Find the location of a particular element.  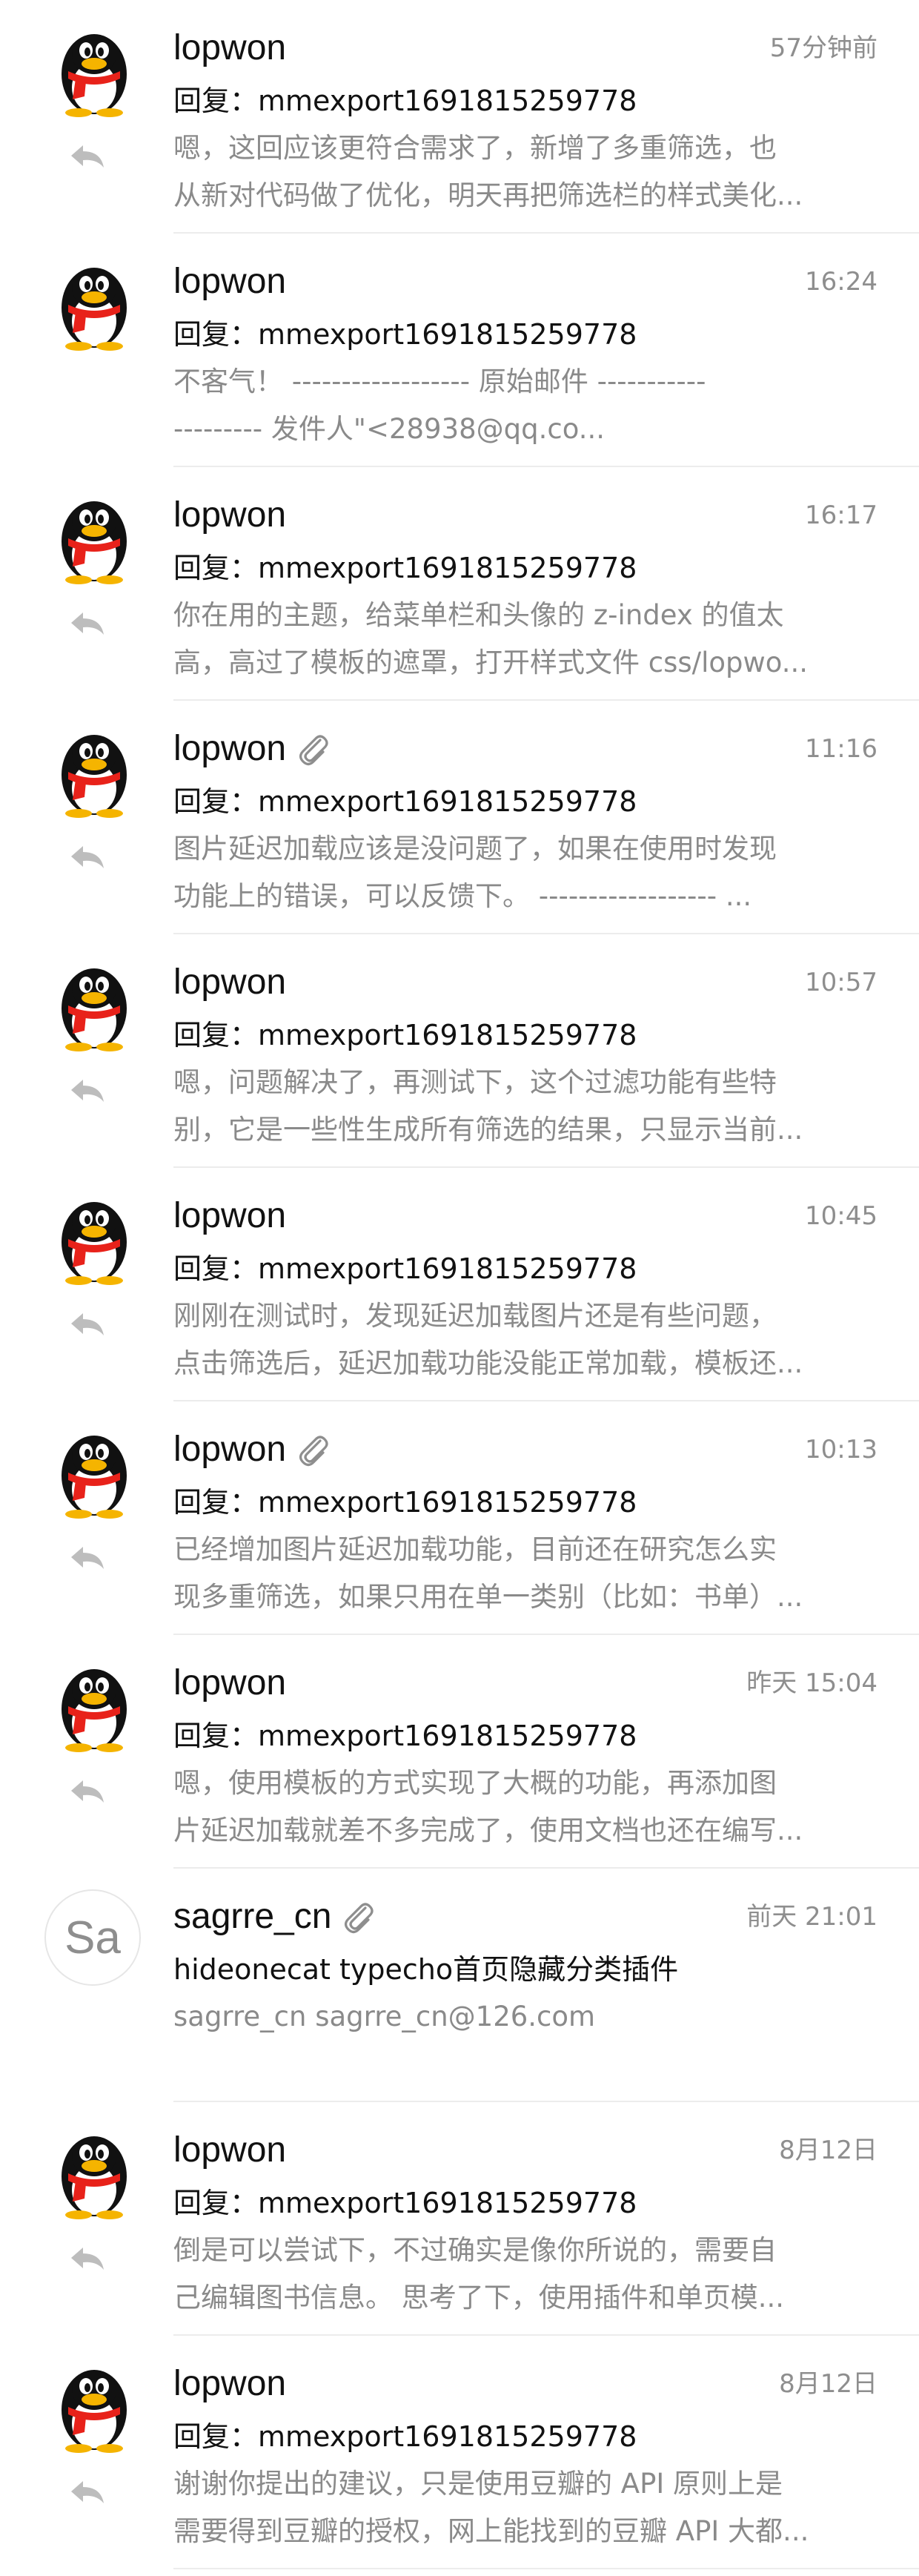

avatar: Sa is located at coordinates (92, 1937).